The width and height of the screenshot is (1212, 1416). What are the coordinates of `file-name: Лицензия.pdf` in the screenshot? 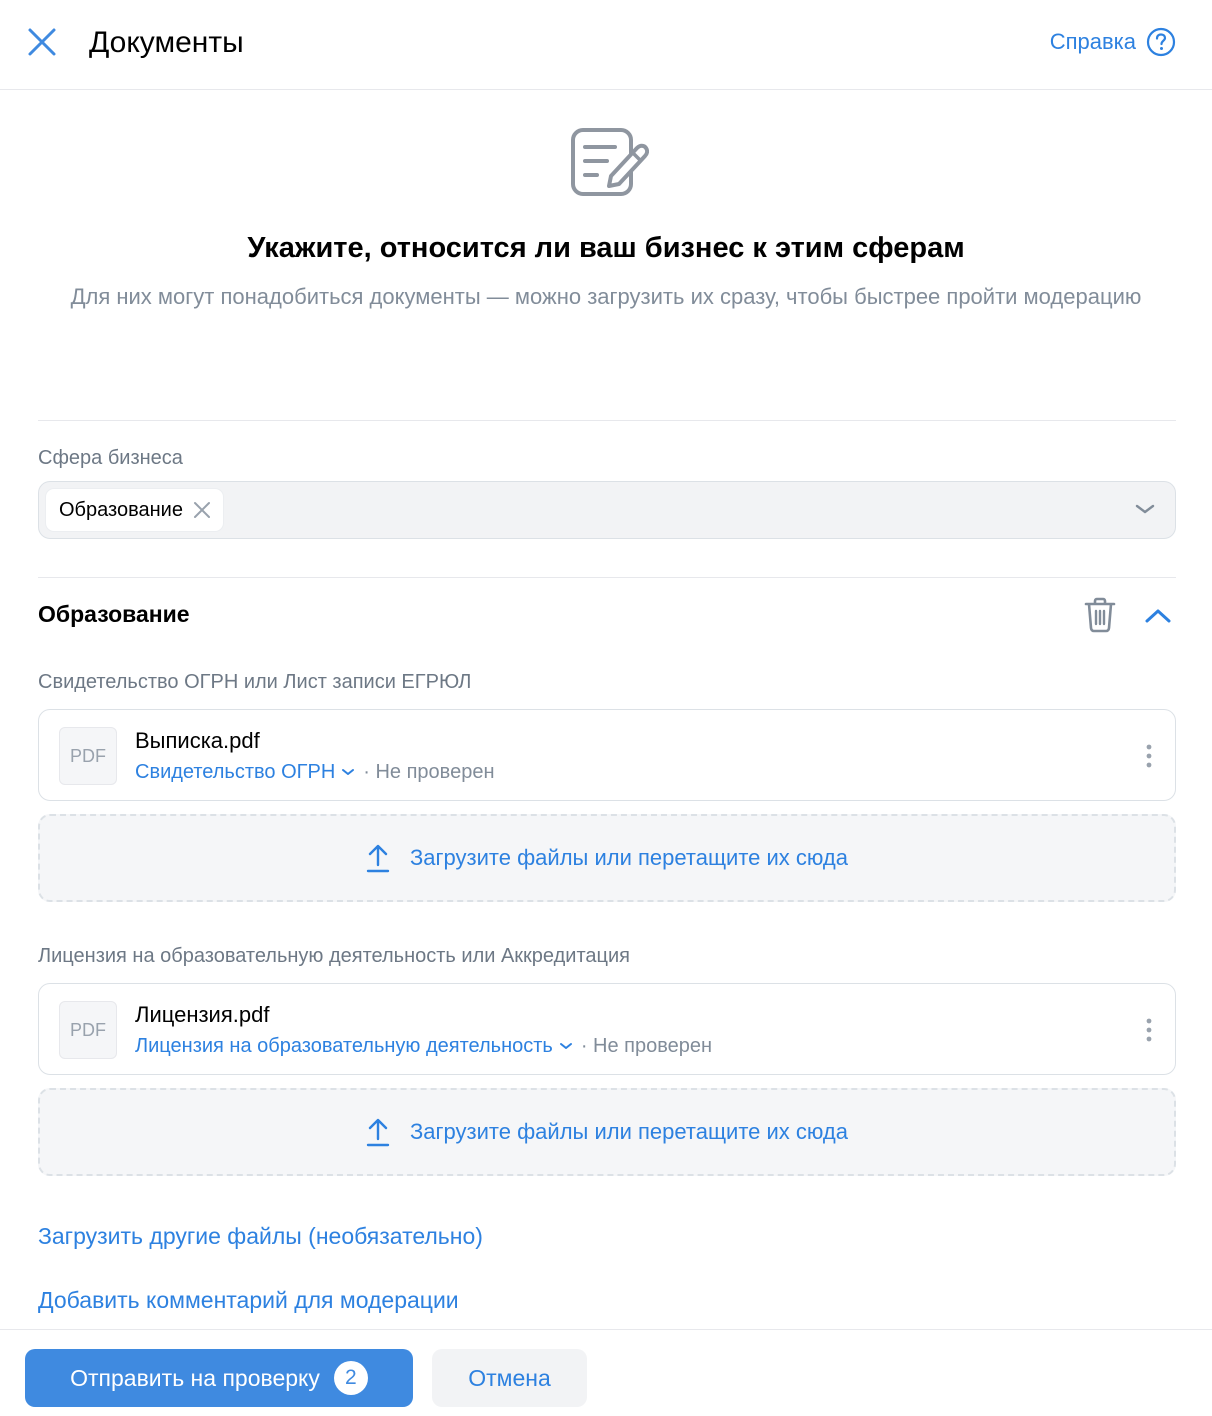 It's located at (202, 1014).